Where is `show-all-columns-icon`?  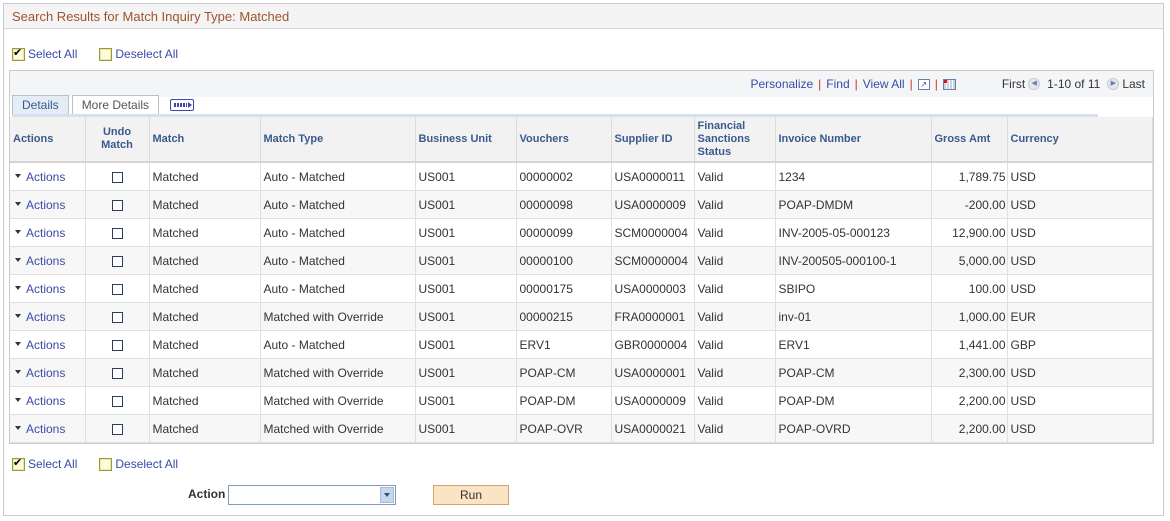
show-all-columns-icon is located at coordinates (182, 105).